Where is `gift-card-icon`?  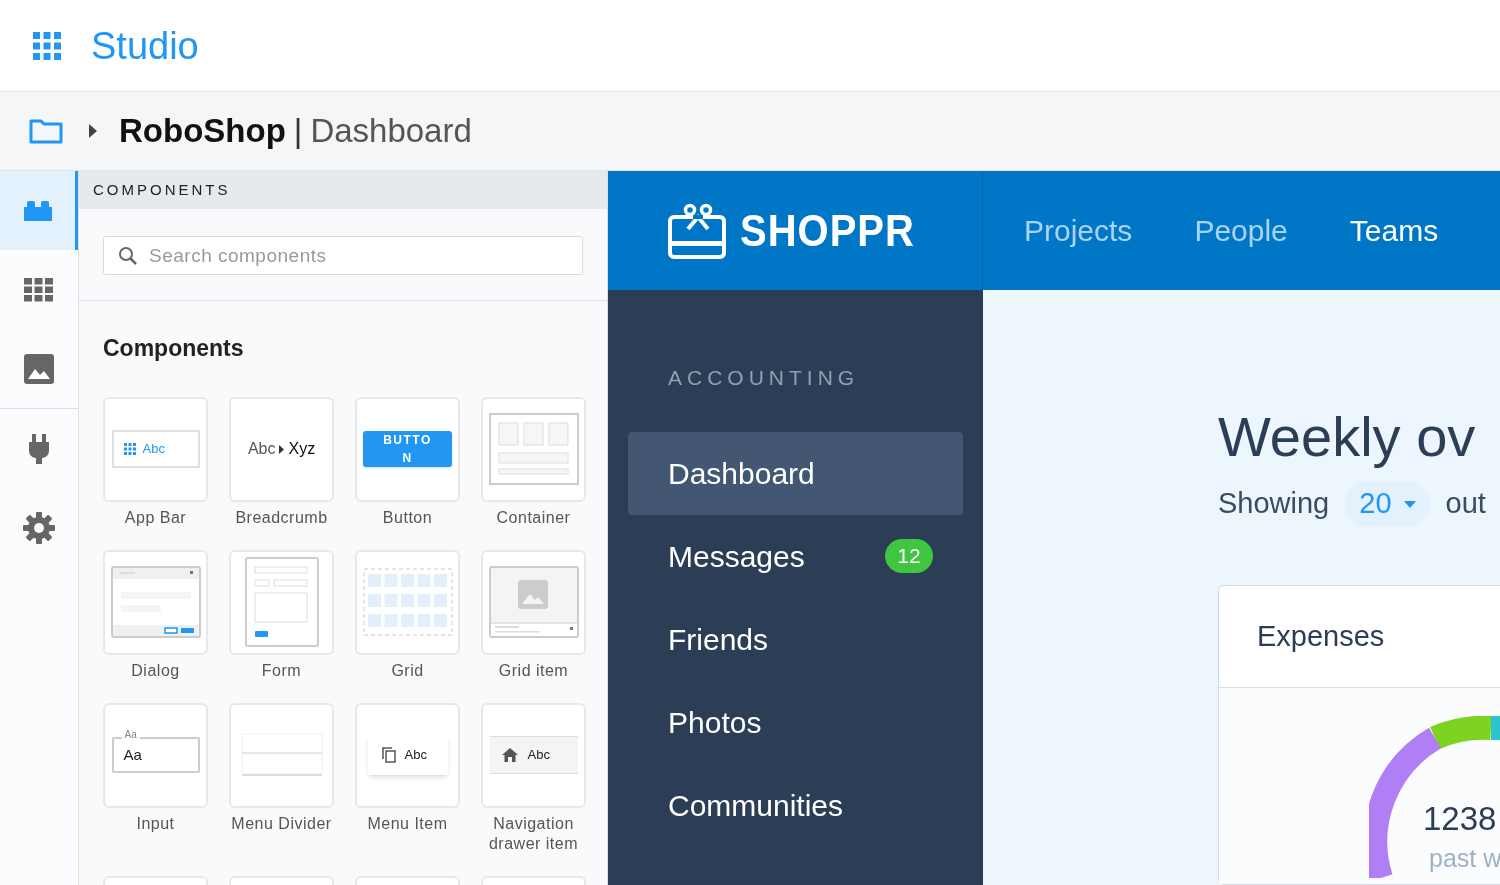 gift-card-icon is located at coordinates (697, 230).